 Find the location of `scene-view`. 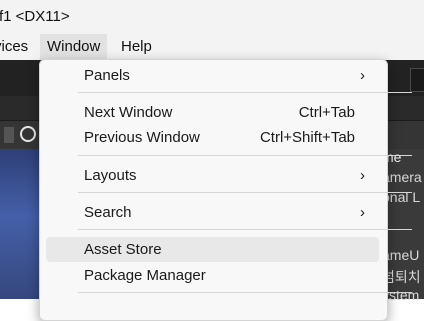

scene-view is located at coordinates (20, 224).